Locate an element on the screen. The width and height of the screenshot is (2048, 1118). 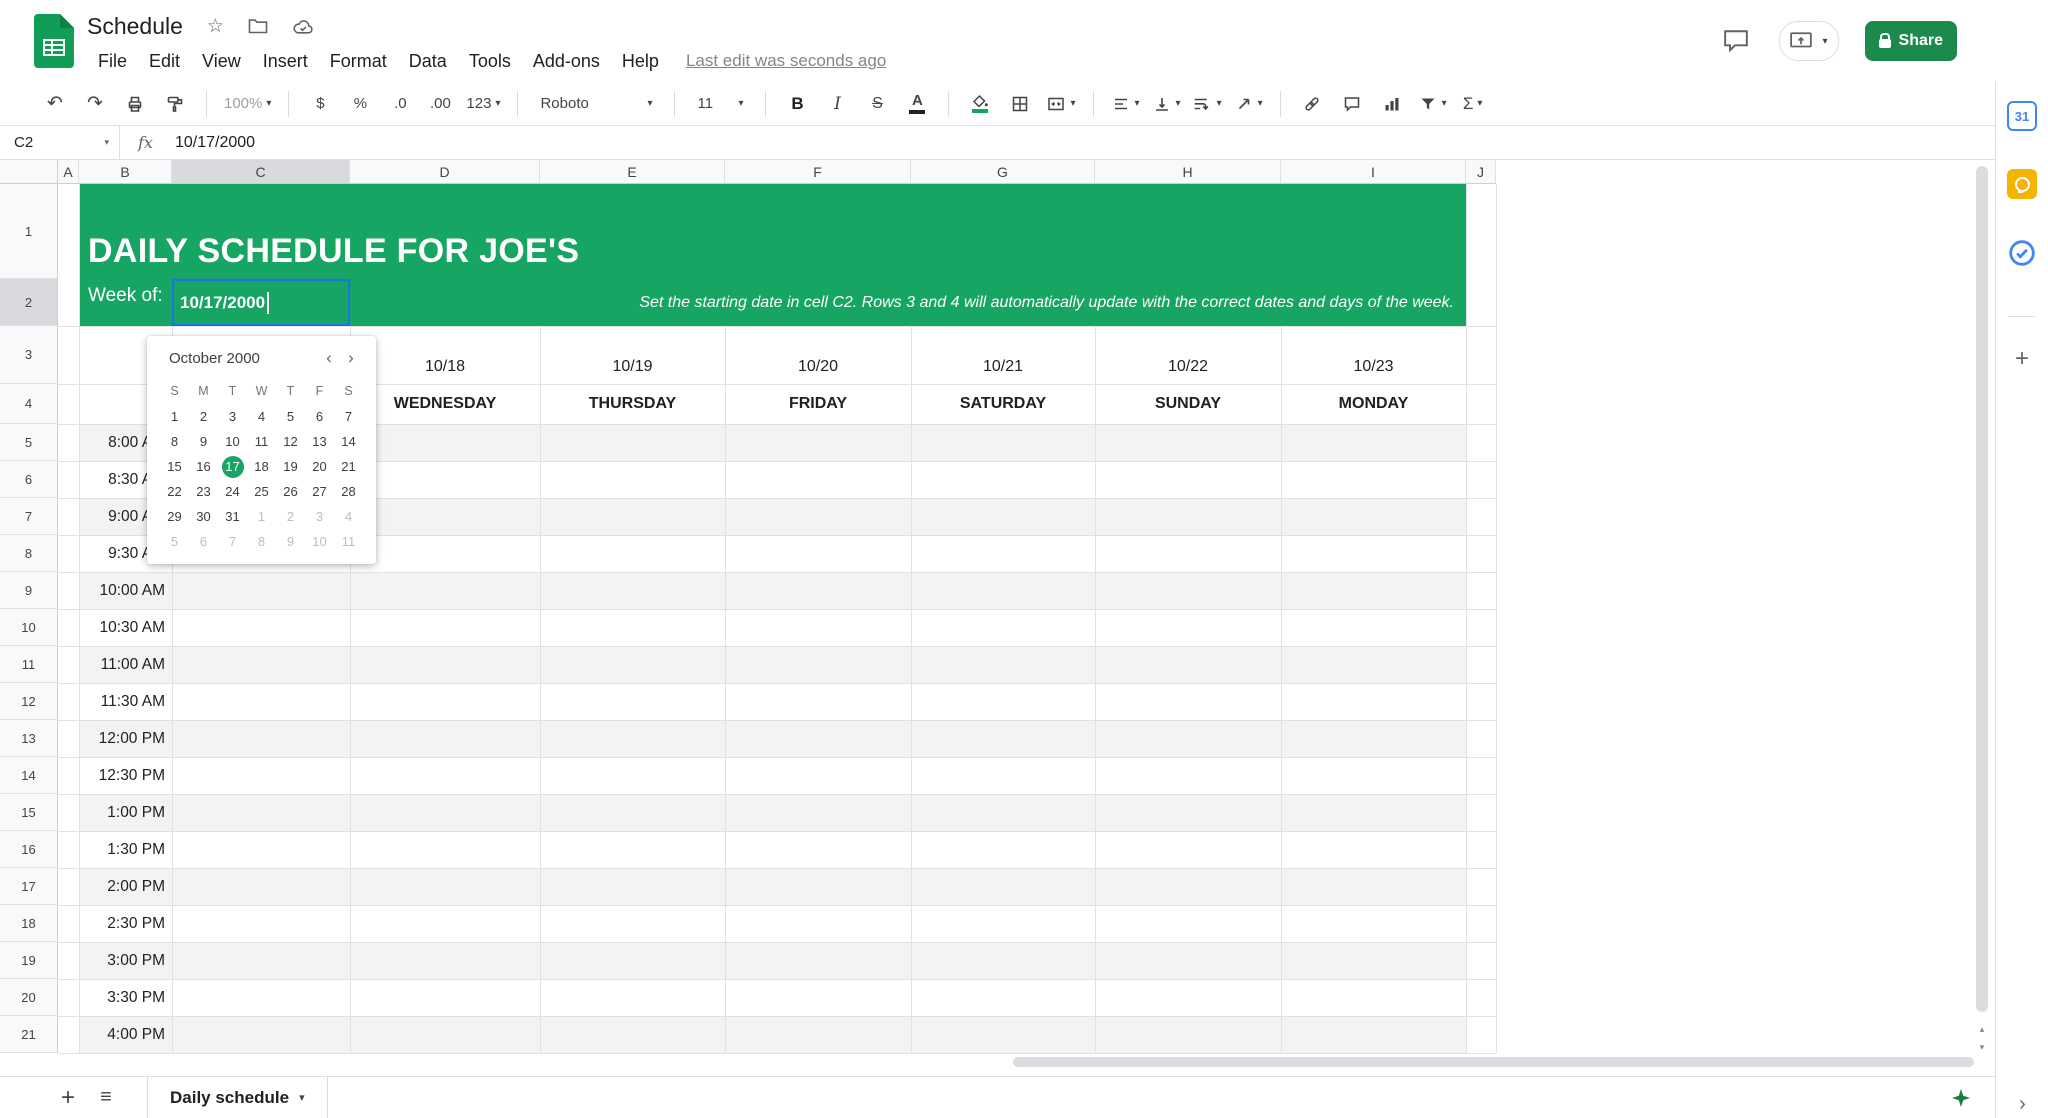
menu-edit: Edit is located at coordinates (164, 61).